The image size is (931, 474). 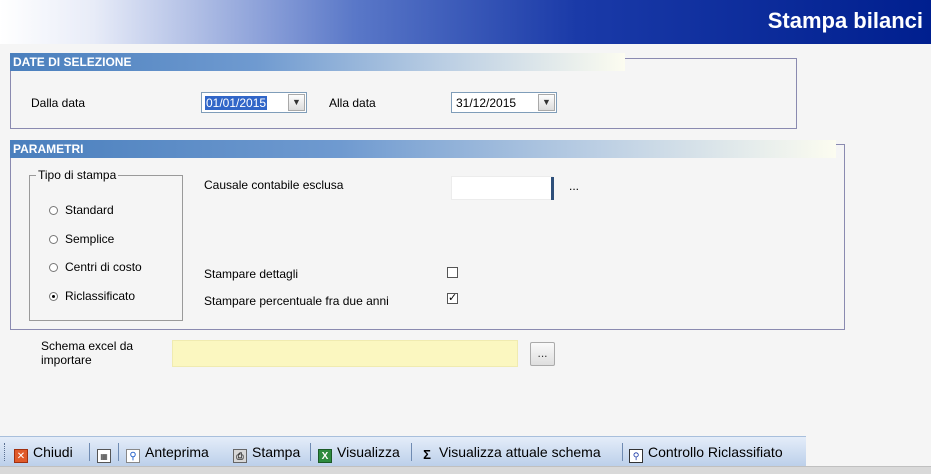 I want to click on percentuale-label: Stampare percentuale fra due anni, so click(x=296, y=301).